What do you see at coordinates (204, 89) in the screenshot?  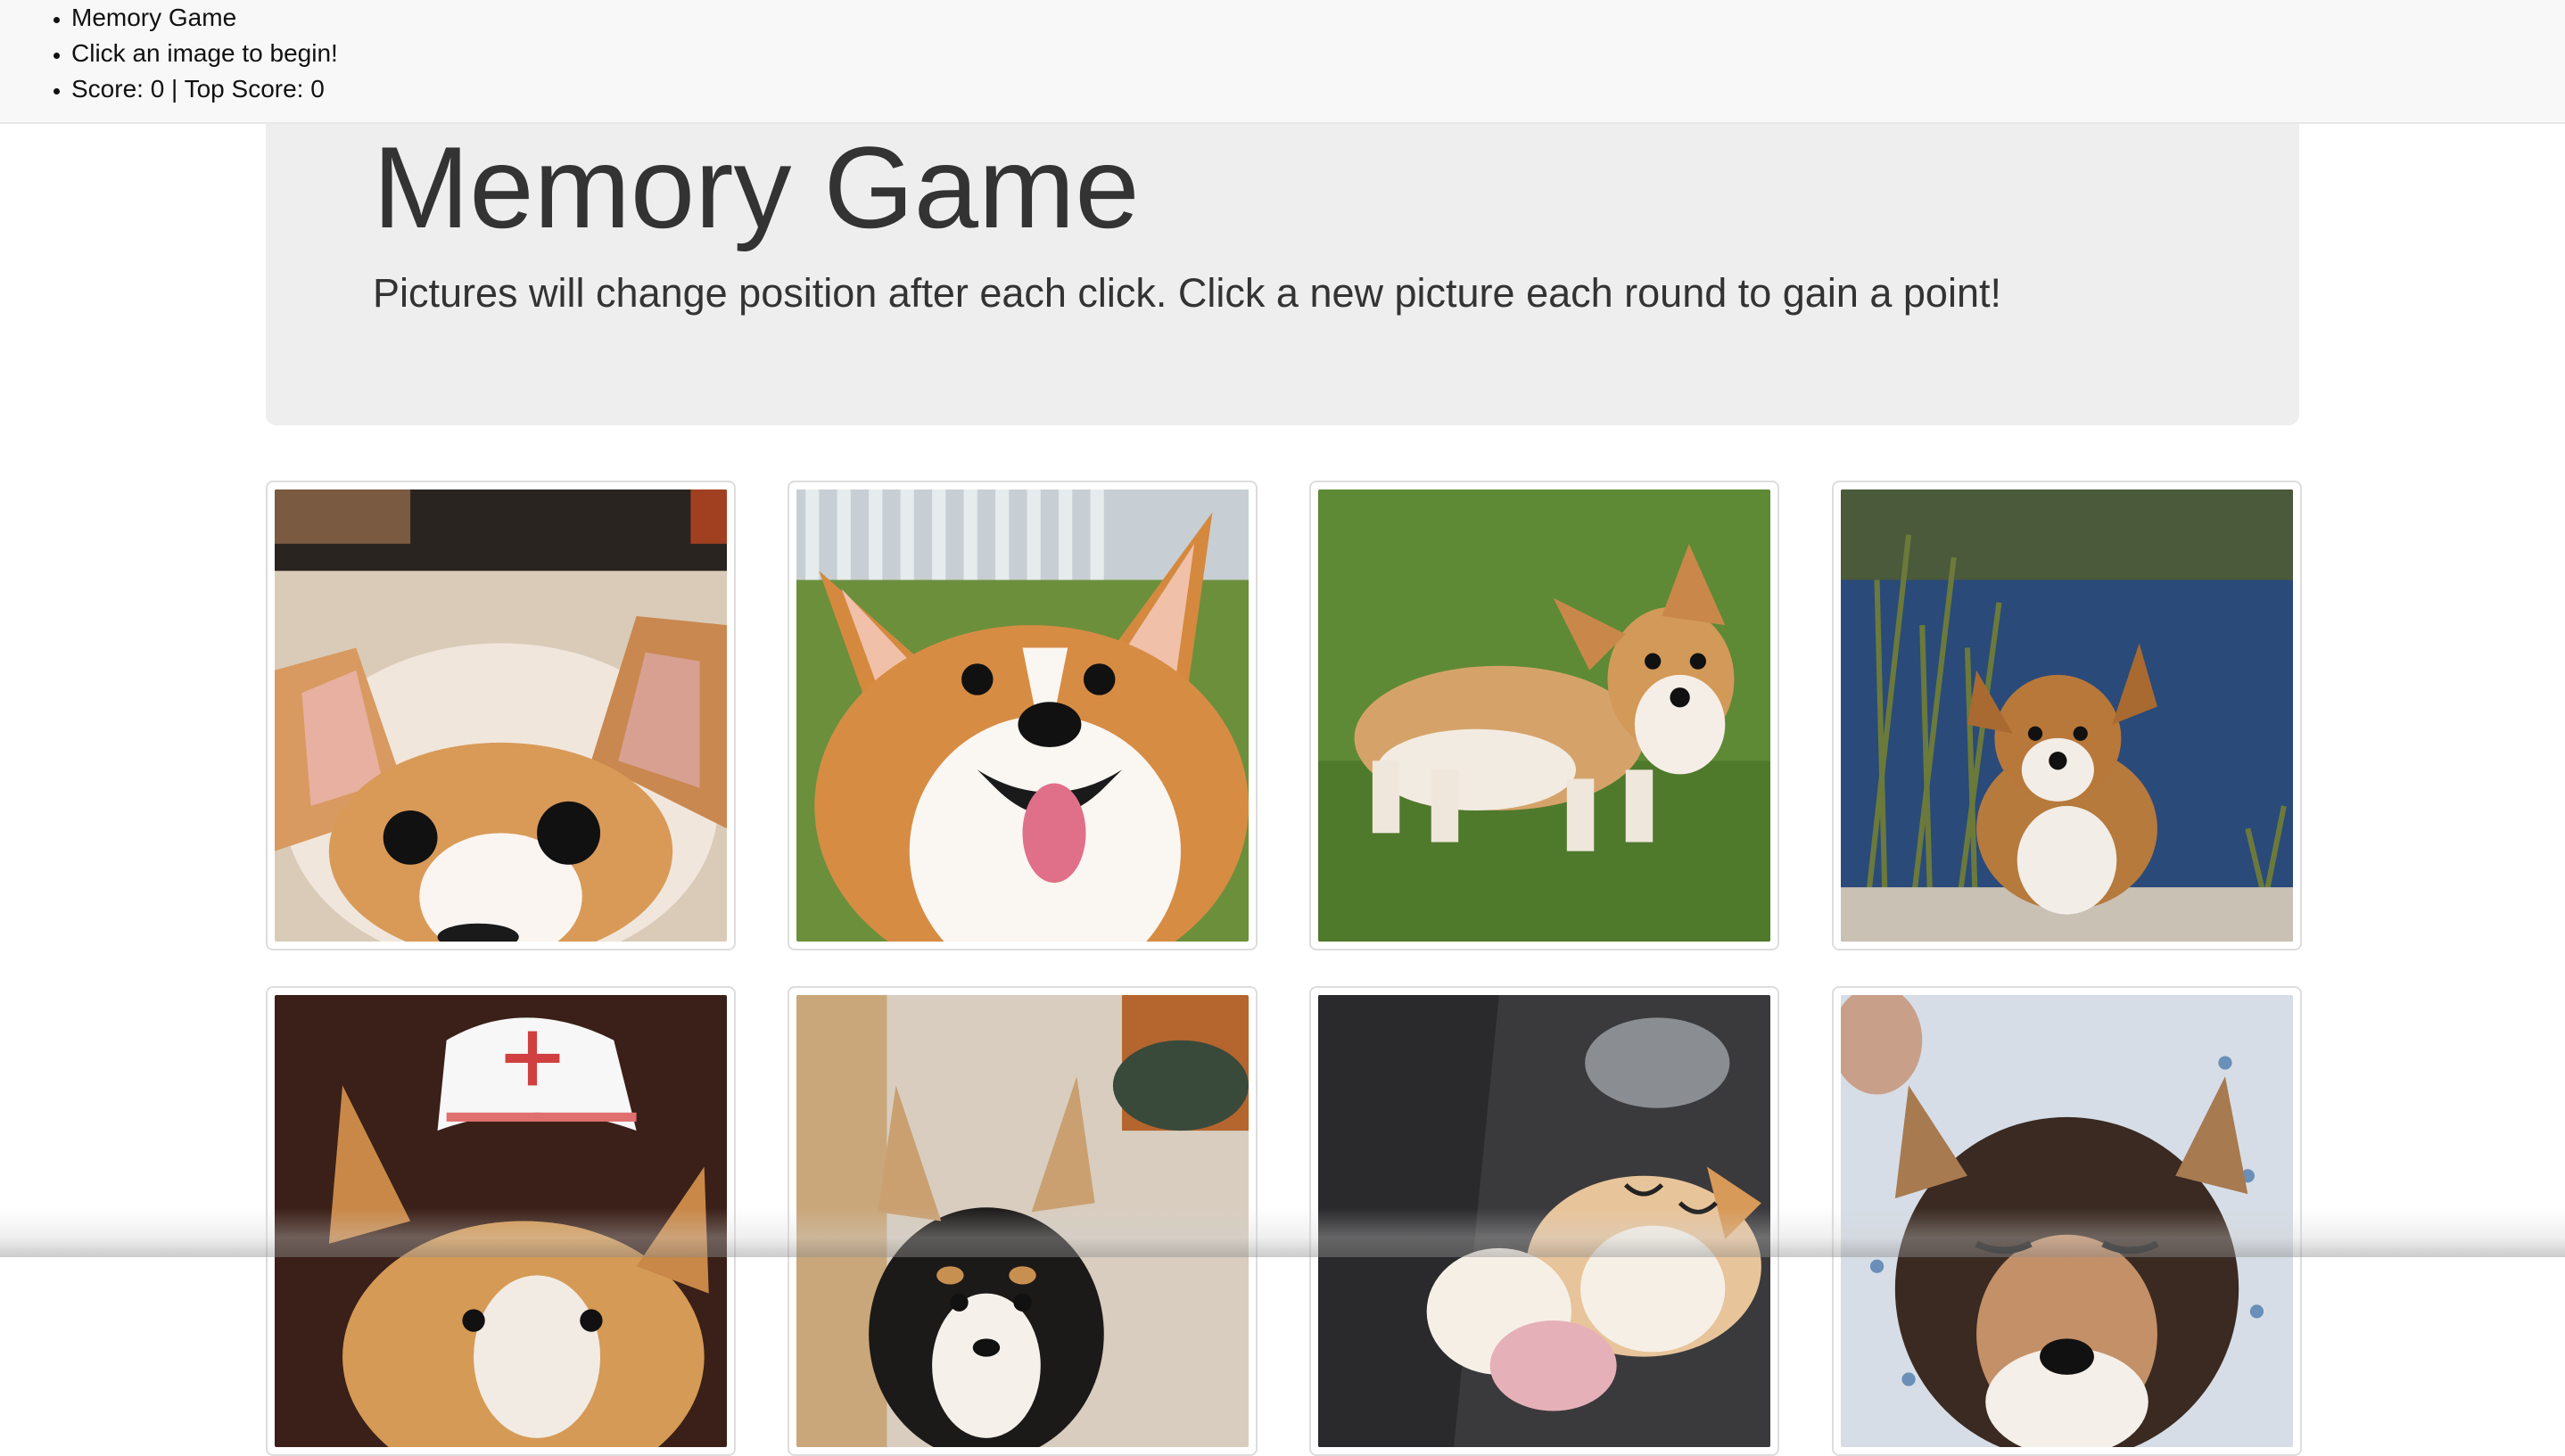 I see `nav-item-score: Score: 0 | Top Score: 0` at bounding box center [204, 89].